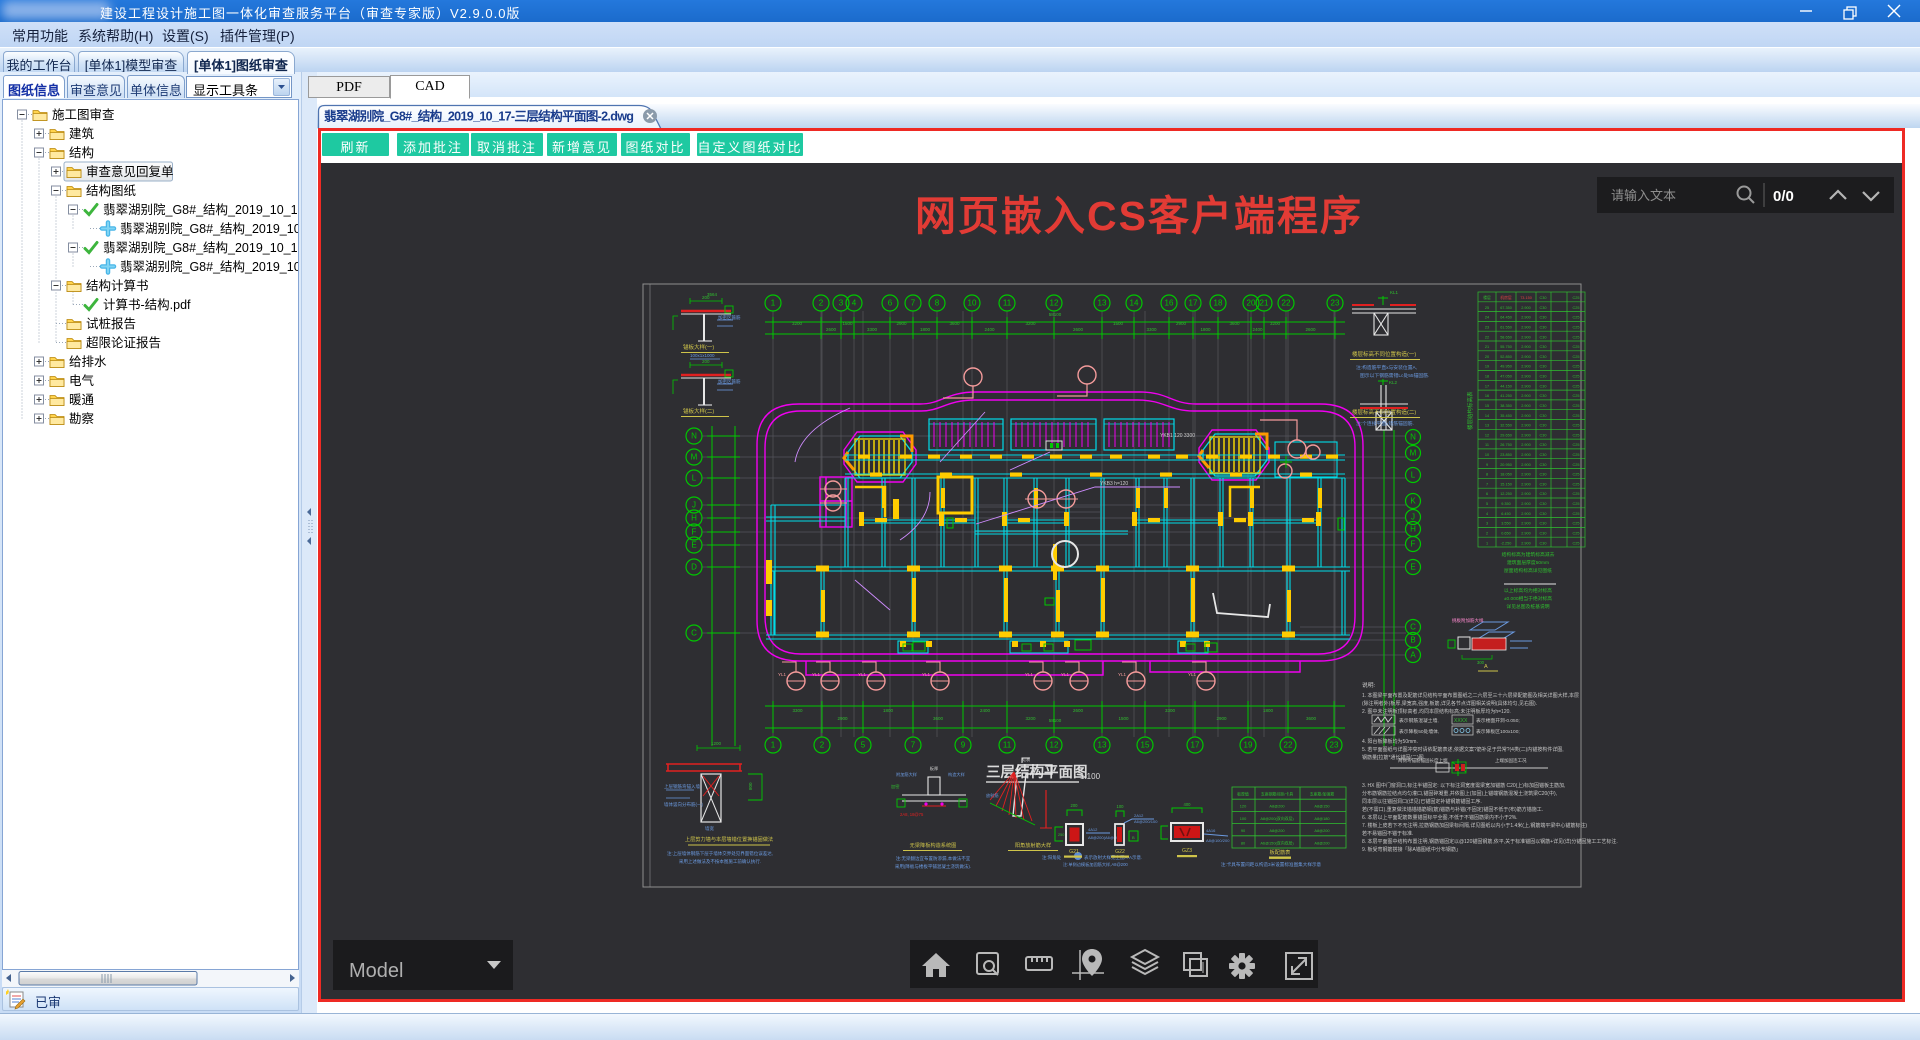 The height and width of the screenshot is (1040, 1920). Describe the element at coordinates (147, 304) in the screenshot. I see `svg-text: 计算书-结构.pdf` at that location.